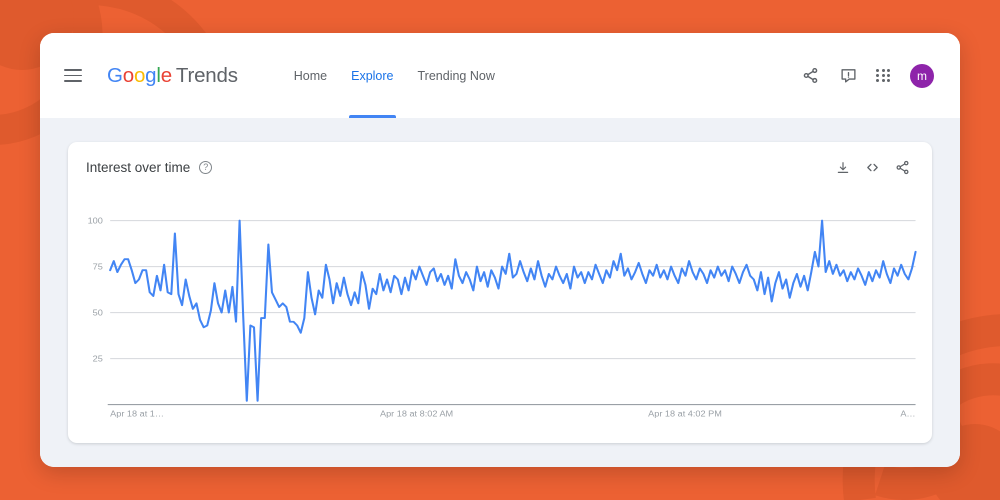  I want to click on download-icon, so click(843, 168).